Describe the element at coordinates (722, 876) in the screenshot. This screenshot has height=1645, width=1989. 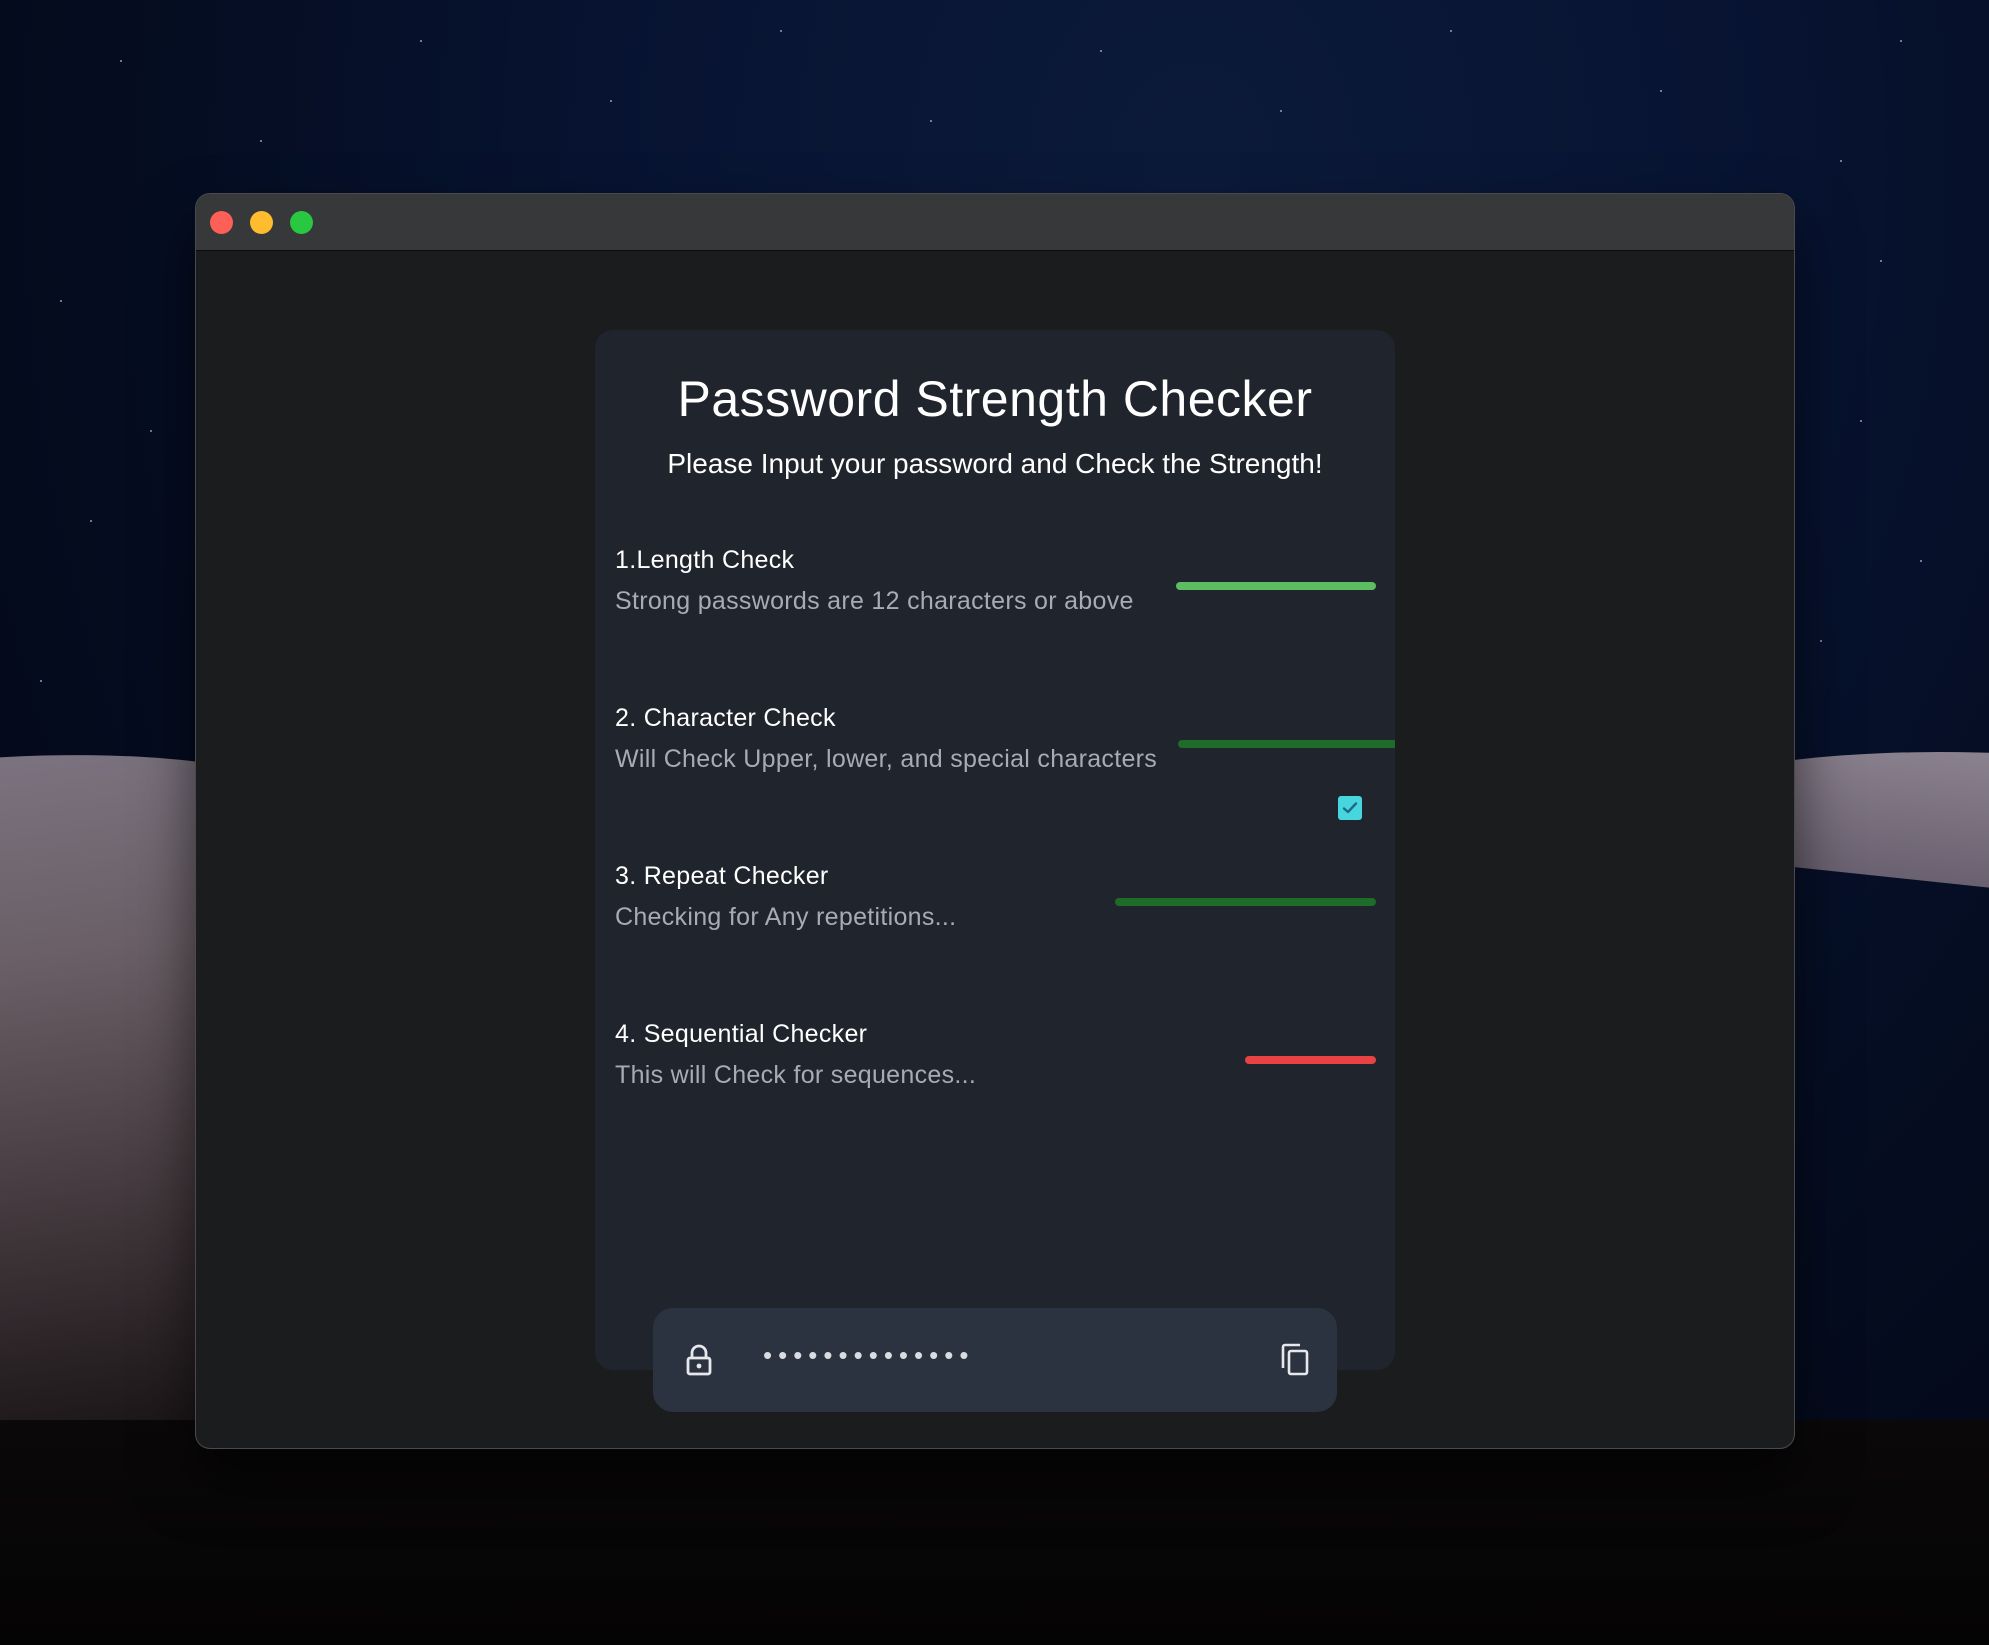
I see `check-title: 3. Repeat Checker` at that location.